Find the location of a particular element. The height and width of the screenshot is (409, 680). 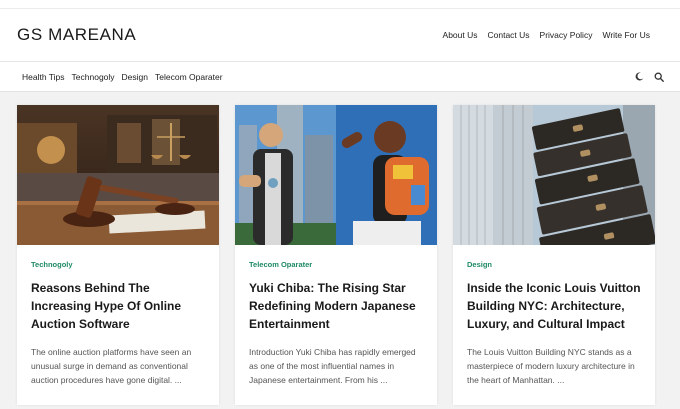

search-icon is located at coordinates (659, 77).